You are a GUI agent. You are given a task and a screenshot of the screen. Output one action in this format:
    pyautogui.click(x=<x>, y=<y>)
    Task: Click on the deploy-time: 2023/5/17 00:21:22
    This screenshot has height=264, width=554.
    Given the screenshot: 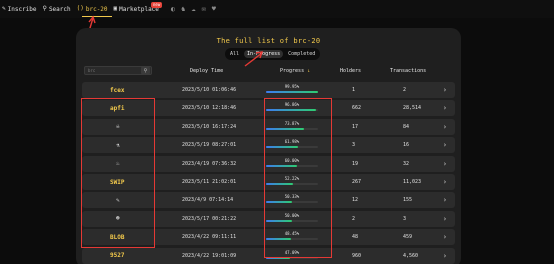 What is the action you would take?
    pyautogui.click(x=209, y=218)
    